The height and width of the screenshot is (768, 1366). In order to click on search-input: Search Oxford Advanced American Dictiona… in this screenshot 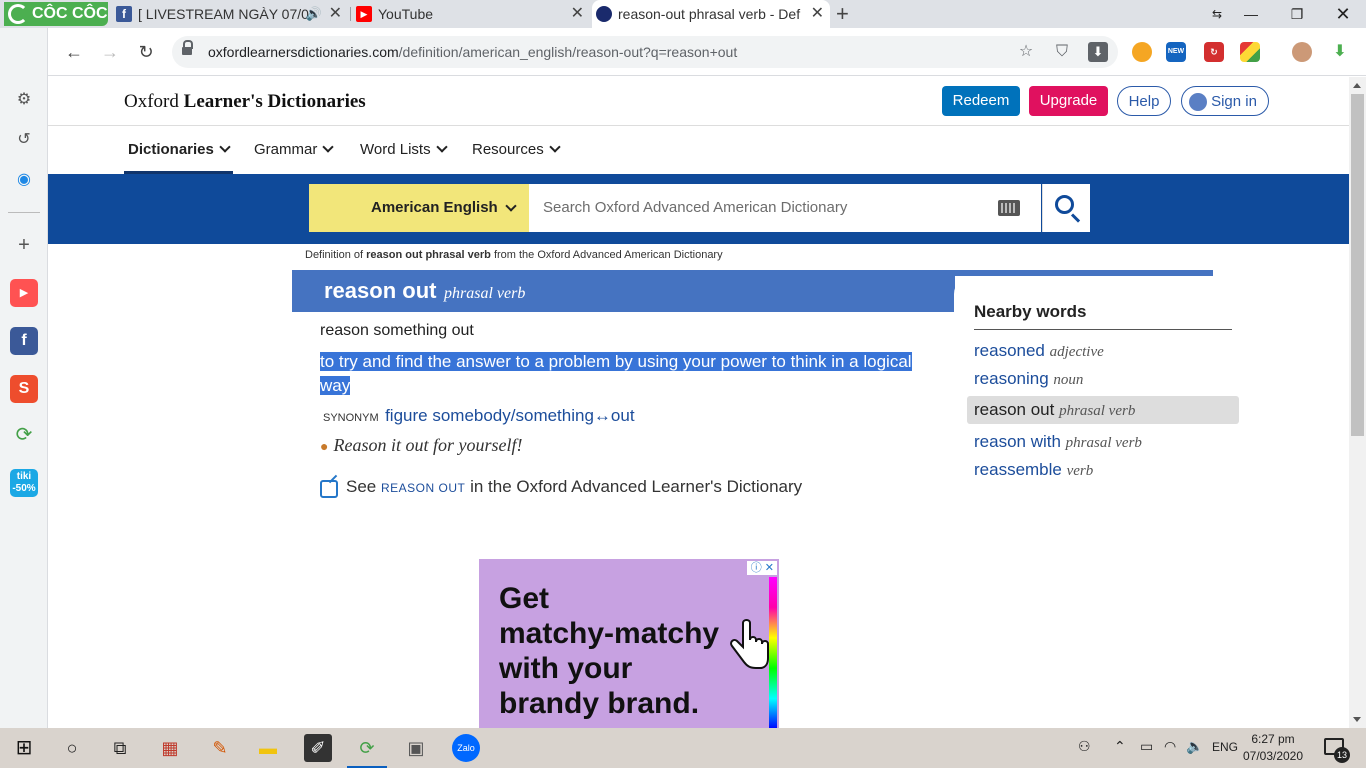, I will do `click(785, 208)`.